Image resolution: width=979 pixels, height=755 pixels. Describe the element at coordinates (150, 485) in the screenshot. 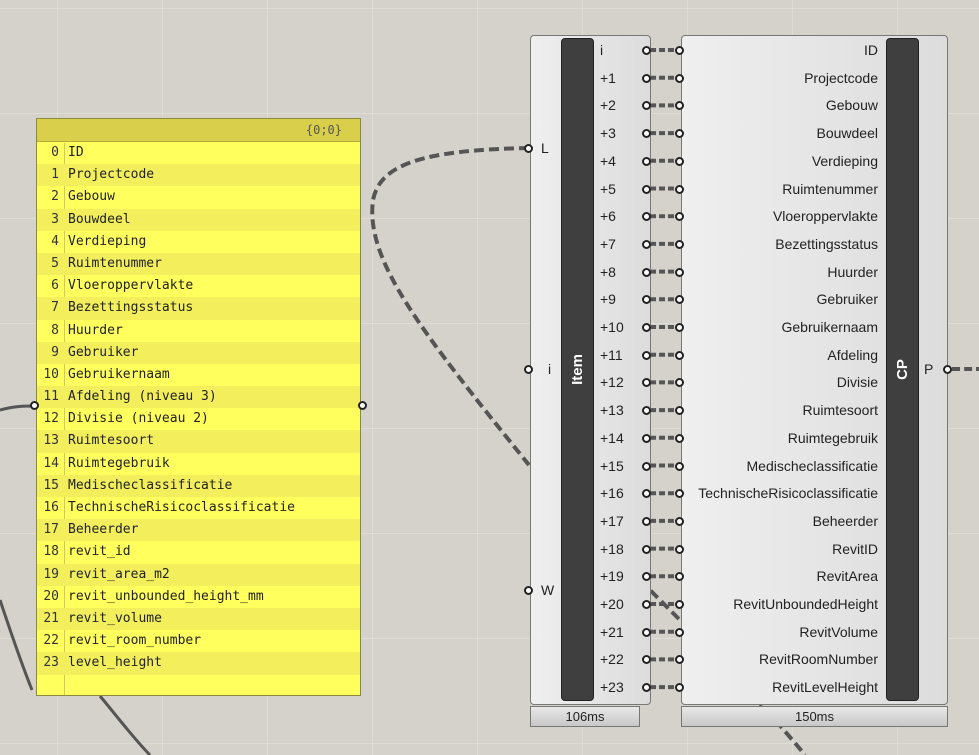

I see `panel-row-value: Medischeclassificatie` at that location.